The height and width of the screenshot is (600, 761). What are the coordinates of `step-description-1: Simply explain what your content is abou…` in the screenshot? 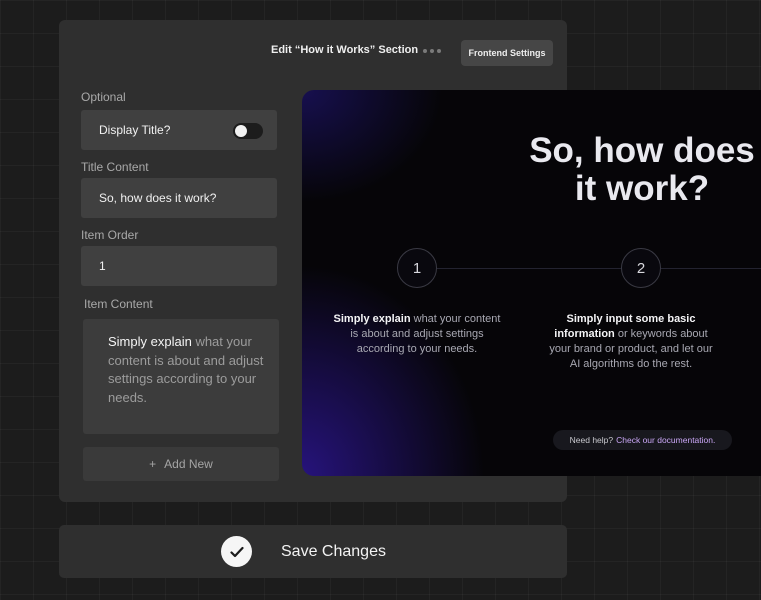 It's located at (417, 334).